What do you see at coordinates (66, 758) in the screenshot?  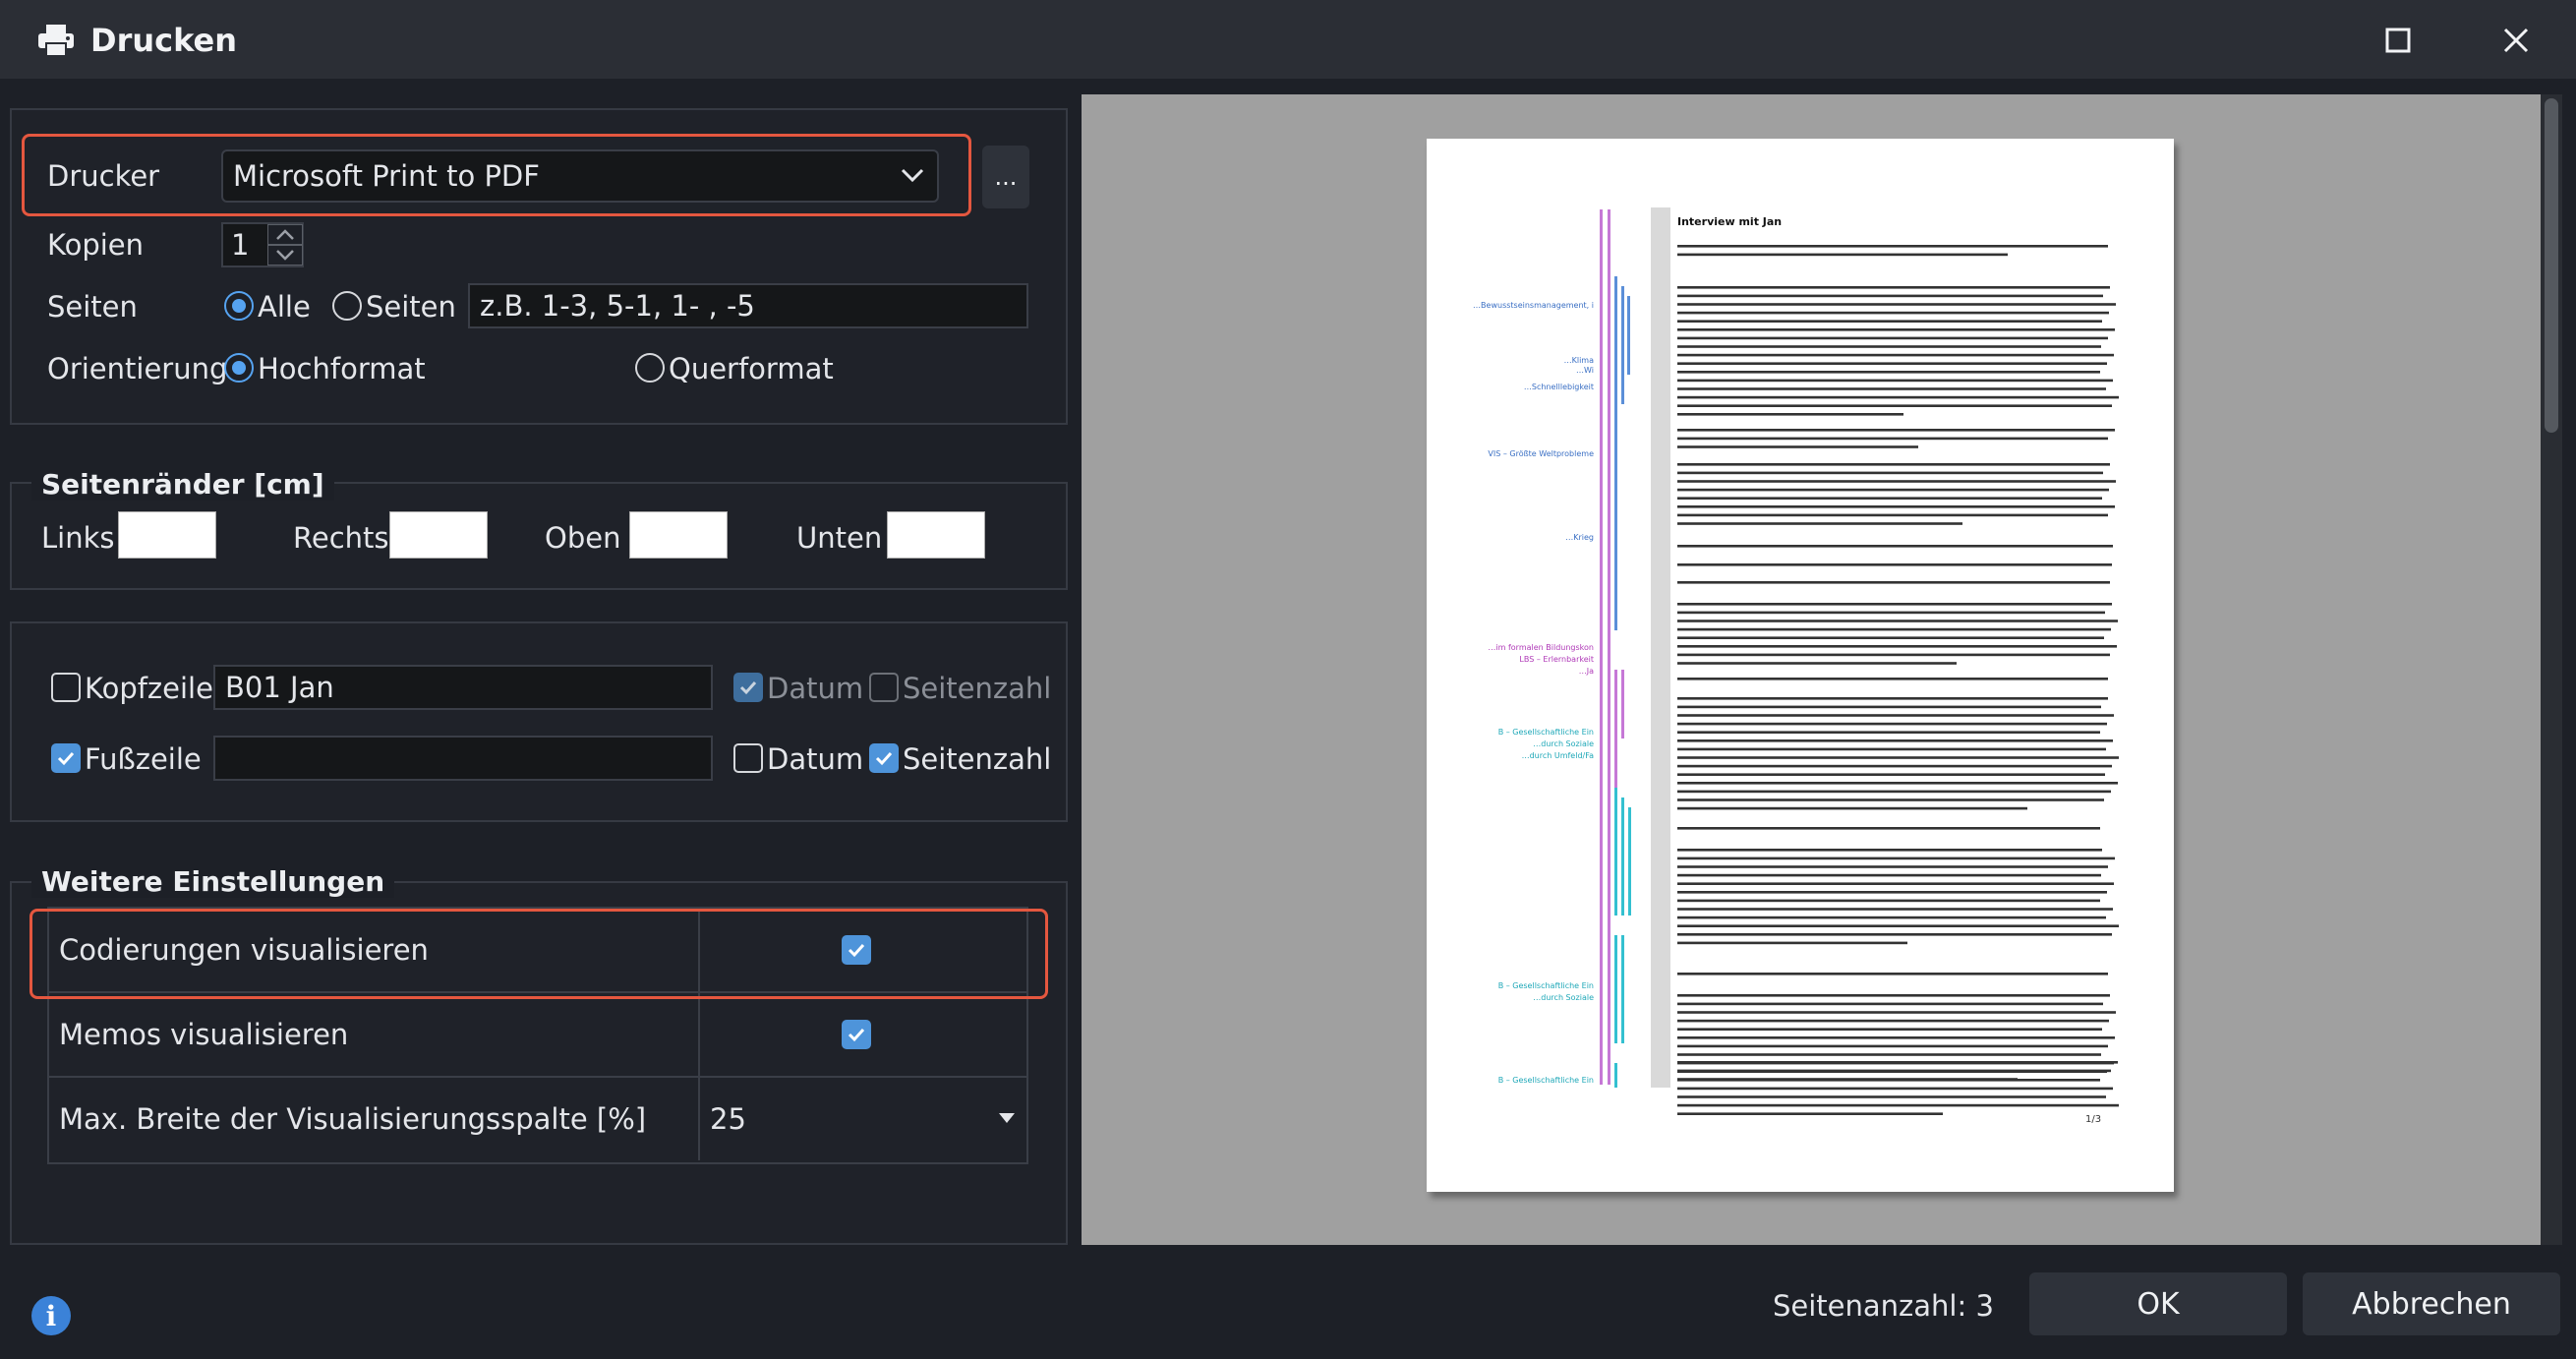 I see `footer-checkbox` at bounding box center [66, 758].